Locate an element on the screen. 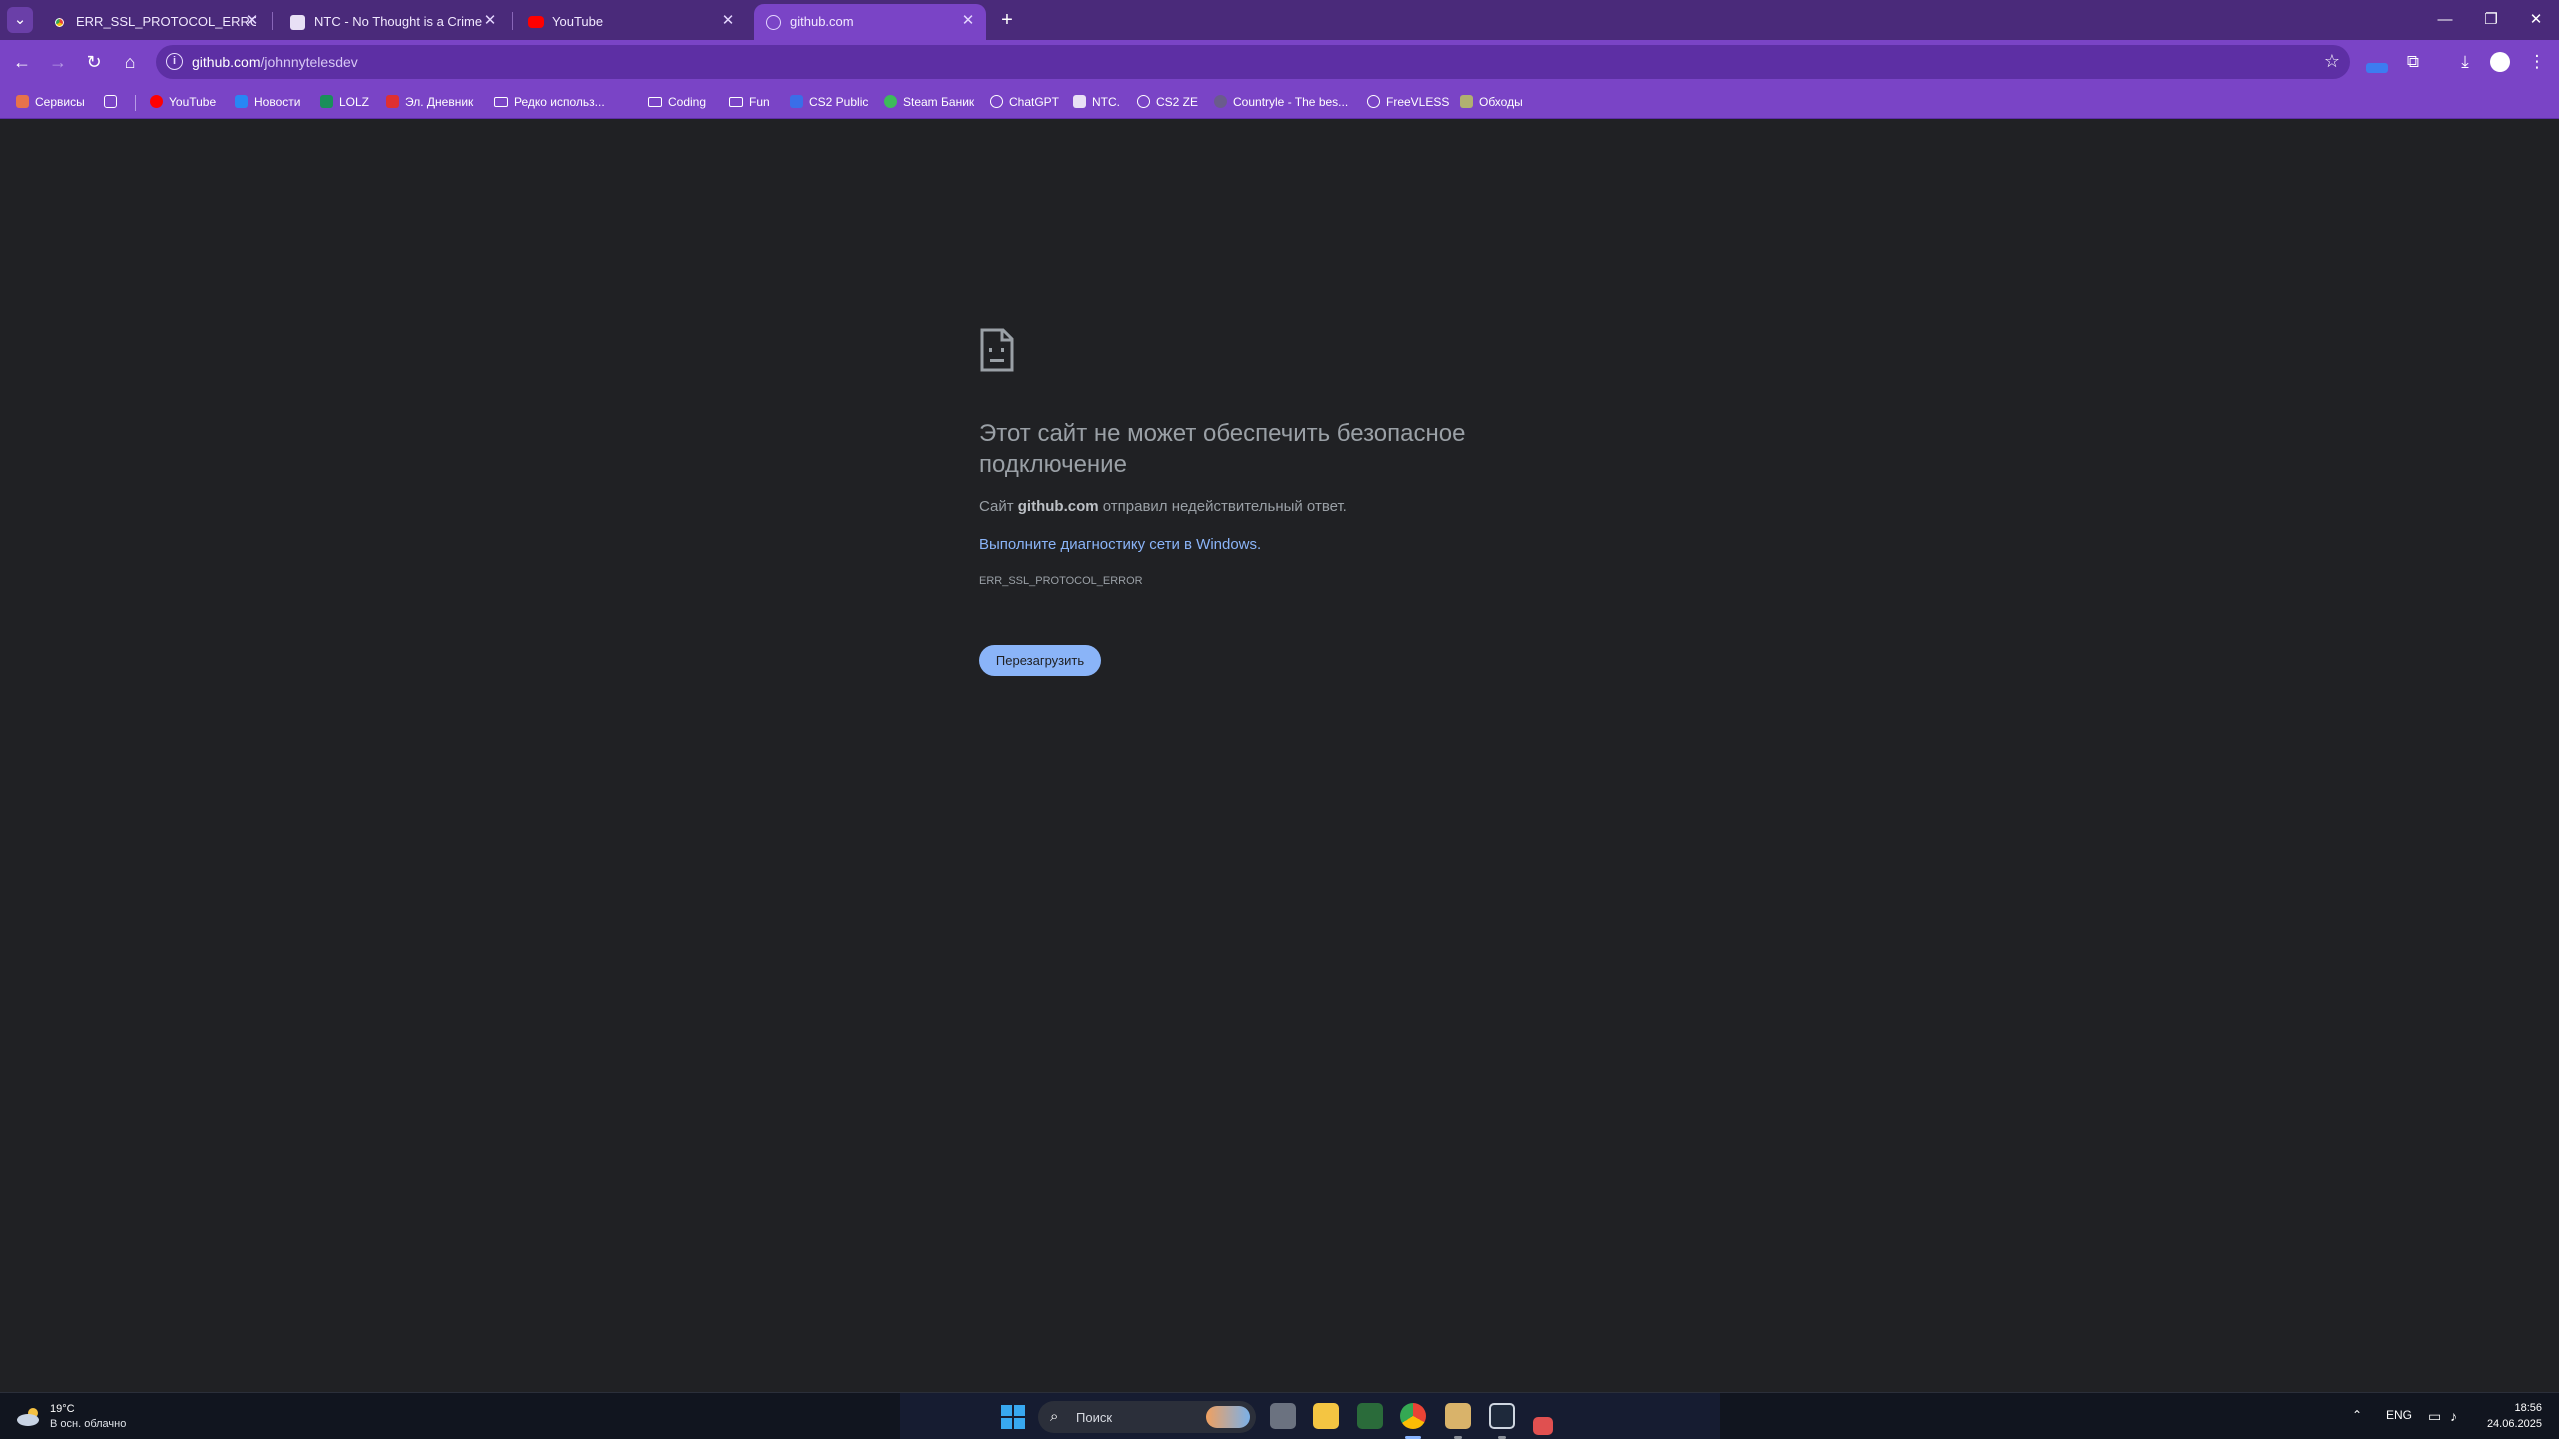  error-msg-host: github.com is located at coordinates (1058, 506).